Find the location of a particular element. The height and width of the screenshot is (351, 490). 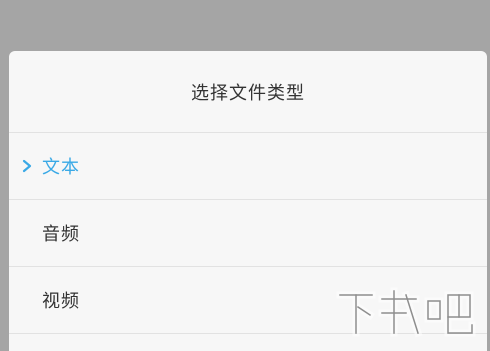

option-label: 音频 is located at coordinates (61, 233).